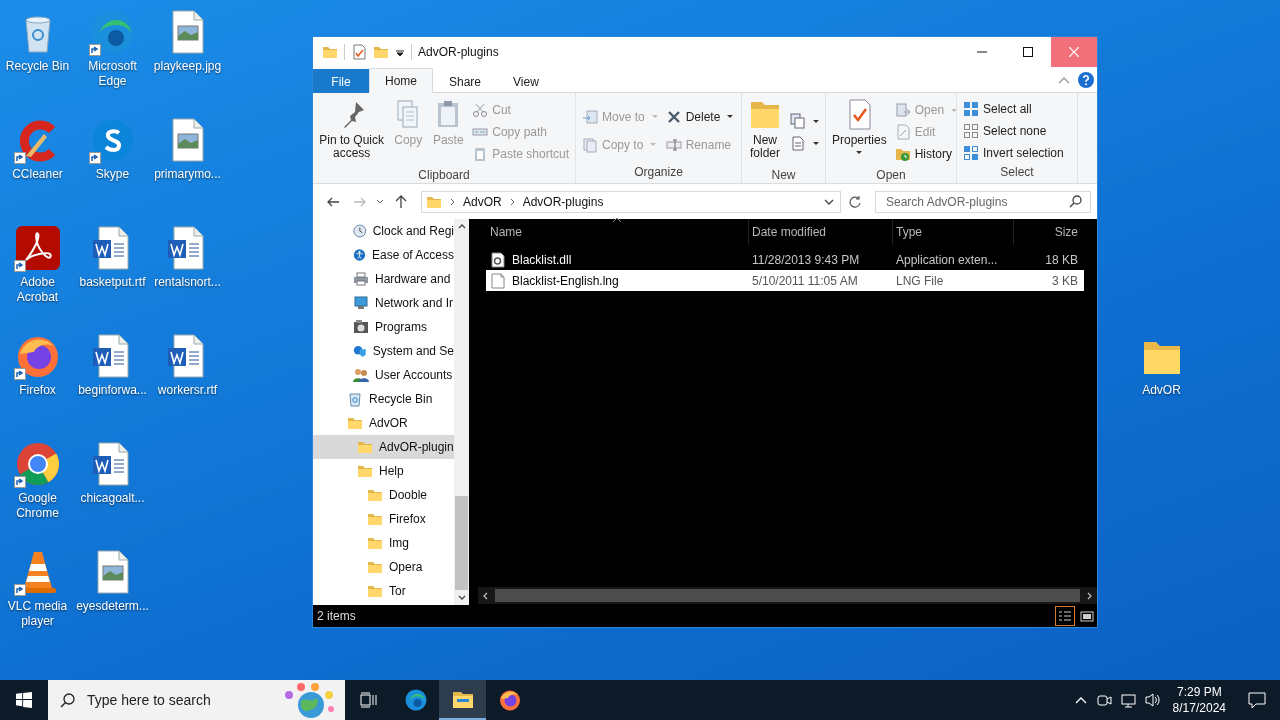 This screenshot has width=1280, height=720. I want to click on chevron-up-icon, so click(1080, 700).